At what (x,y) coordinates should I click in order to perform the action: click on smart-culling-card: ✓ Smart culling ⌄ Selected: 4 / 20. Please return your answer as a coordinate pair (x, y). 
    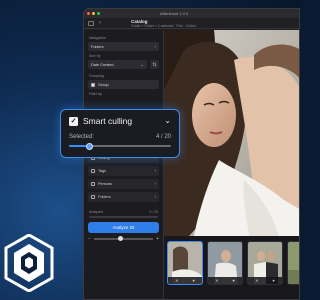
    Looking at the image, I should click on (120, 133).